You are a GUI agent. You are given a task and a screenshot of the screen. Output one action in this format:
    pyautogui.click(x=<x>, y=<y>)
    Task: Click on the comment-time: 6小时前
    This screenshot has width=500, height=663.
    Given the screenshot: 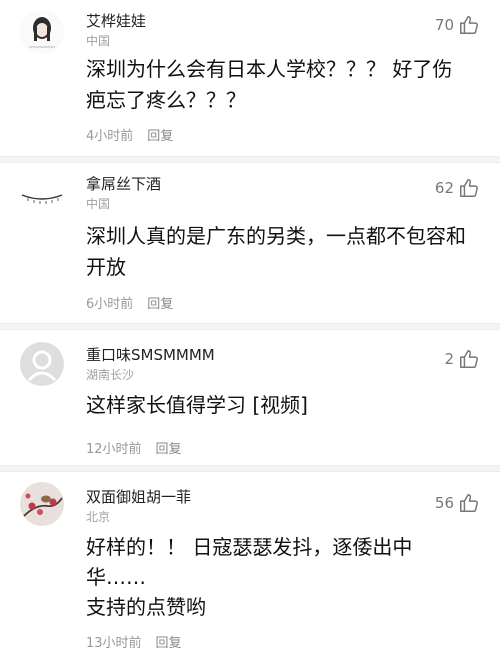 What is the action you would take?
    pyautogui.click(x=110, y=304)
    